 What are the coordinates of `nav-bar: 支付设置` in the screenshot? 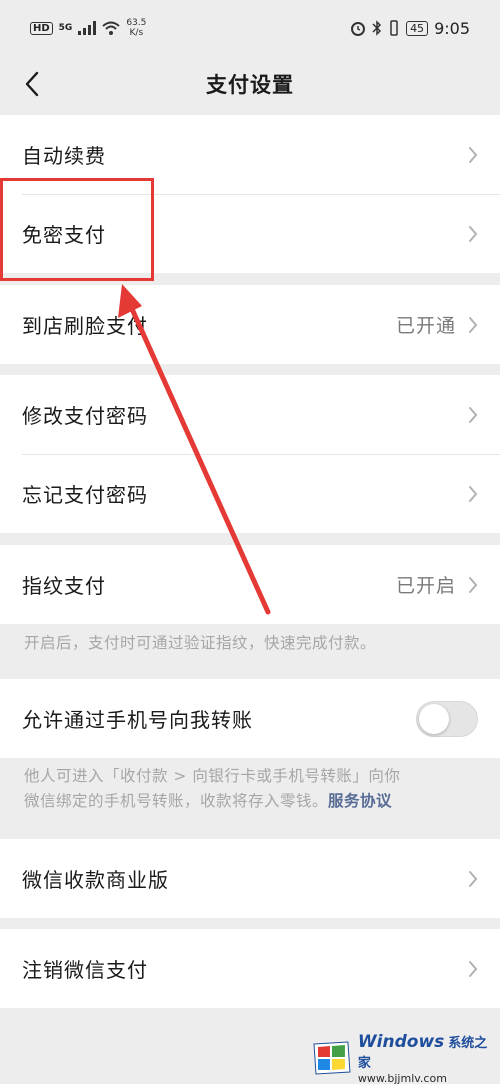 It's located at (250, 84).